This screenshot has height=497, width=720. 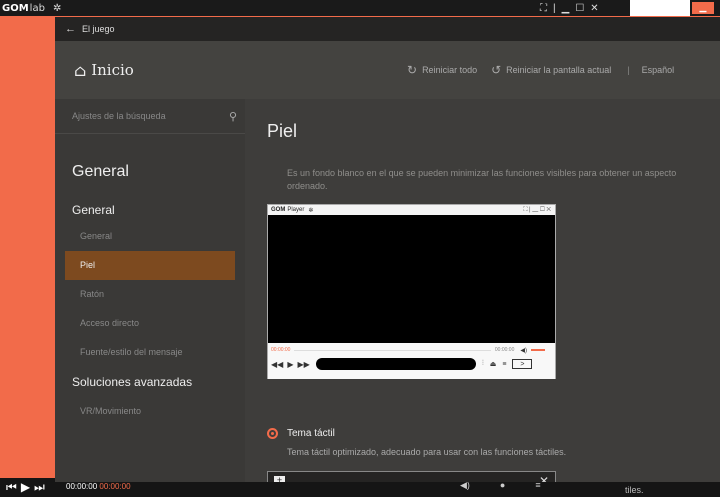 What do you see at coordinates (442, 70) in the screenshot?
I see `reset-all-button: ↻ Reiniciar todo` at bounding box center [442, 70].